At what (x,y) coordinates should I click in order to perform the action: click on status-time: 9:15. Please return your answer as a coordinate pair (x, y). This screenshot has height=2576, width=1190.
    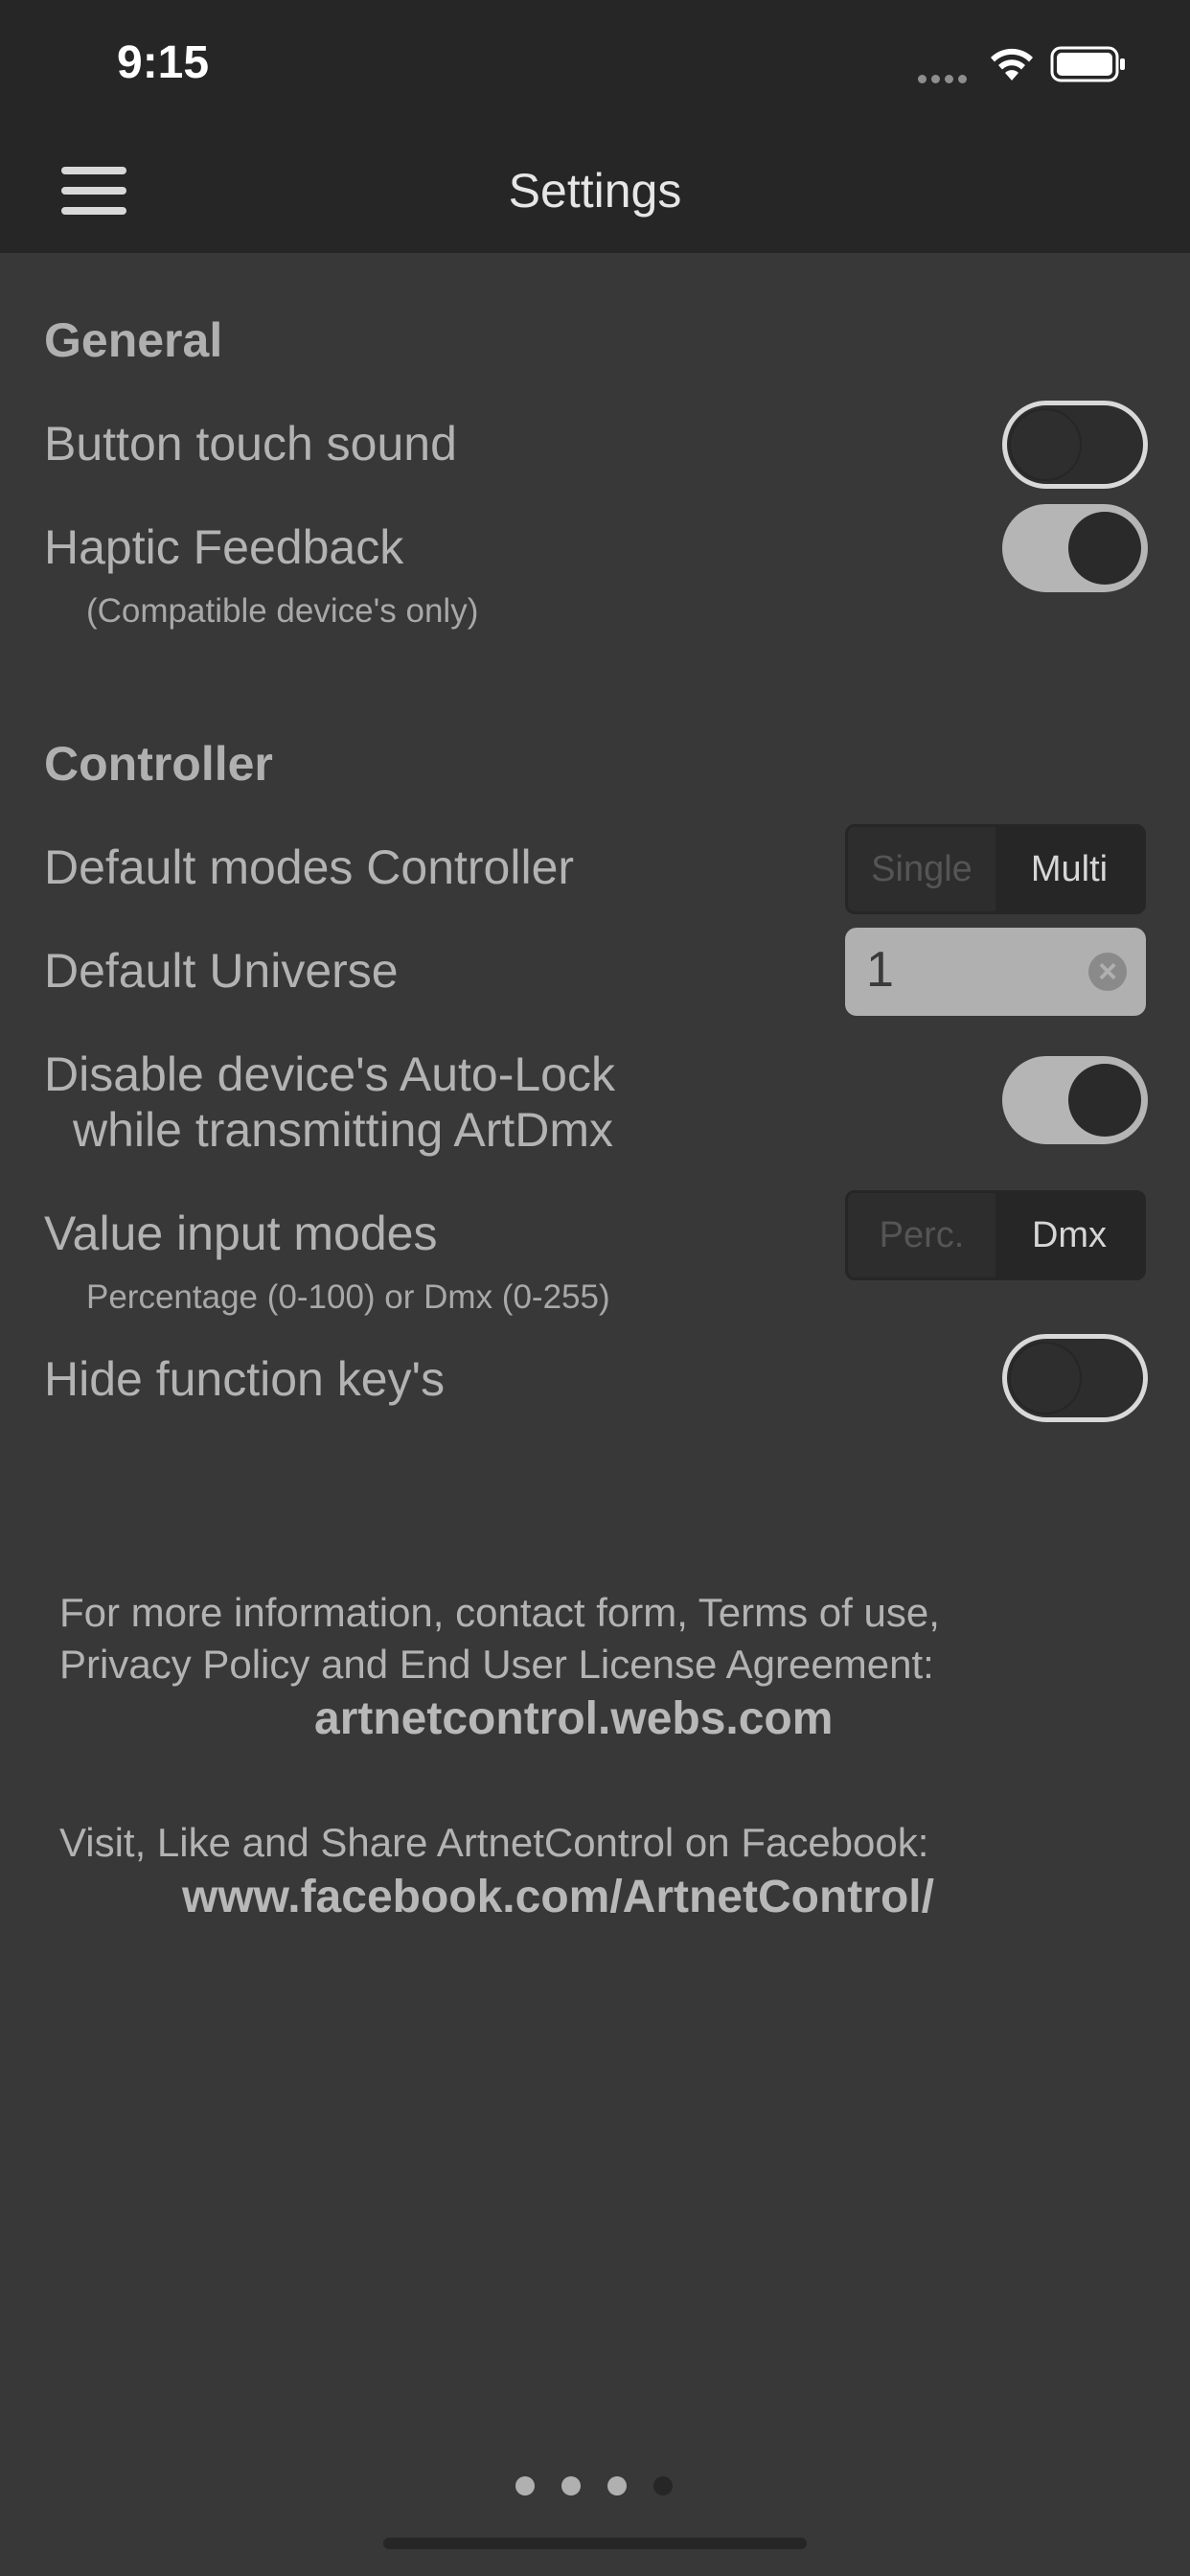
    Looking at the image, I should click on (163, 63).